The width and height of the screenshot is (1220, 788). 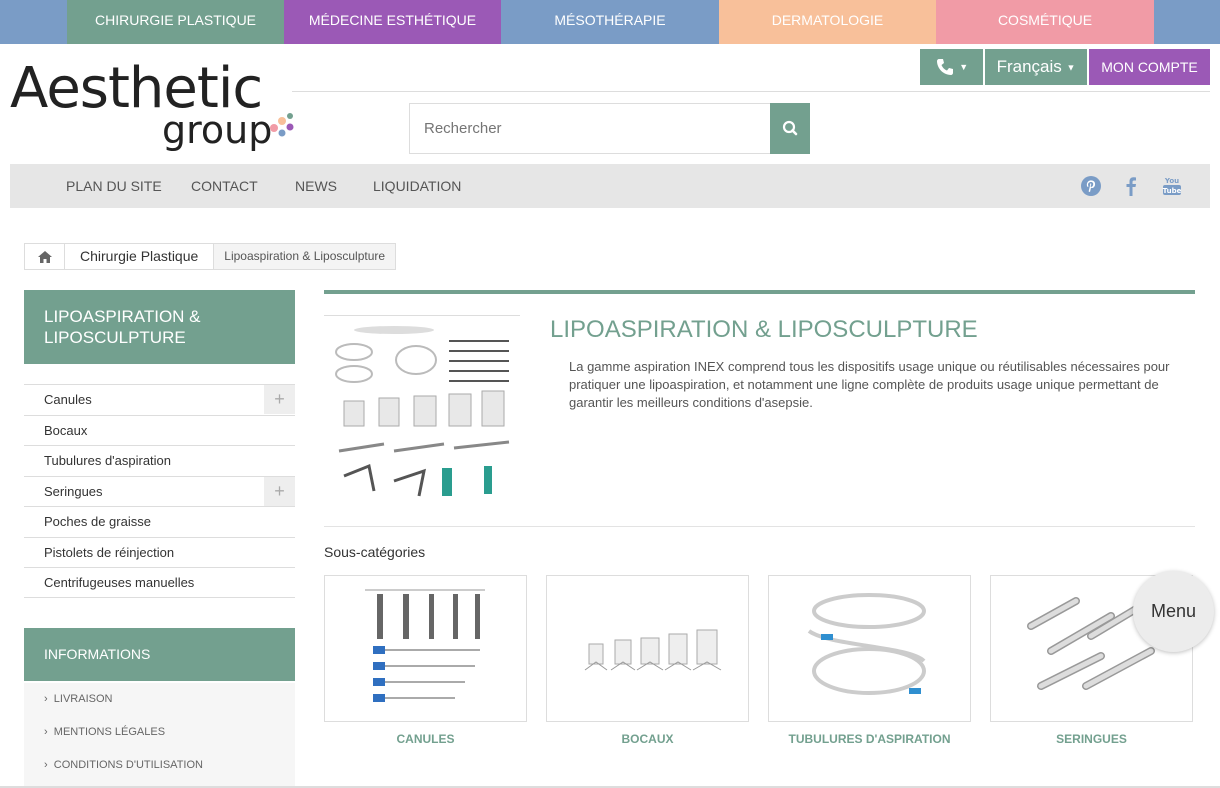 I want to click on lipo-products-image, so click(x=422, y=411).